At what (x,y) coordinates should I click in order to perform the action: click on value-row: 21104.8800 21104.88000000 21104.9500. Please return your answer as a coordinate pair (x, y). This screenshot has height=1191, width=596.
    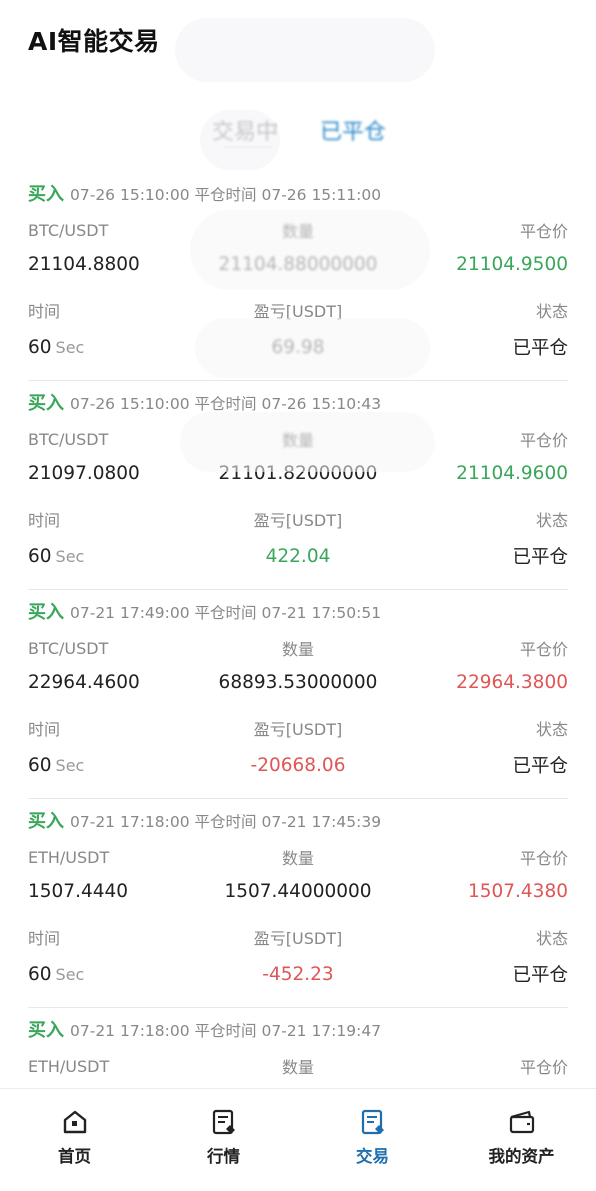
    Looking at the image, I should click on (298, 264).